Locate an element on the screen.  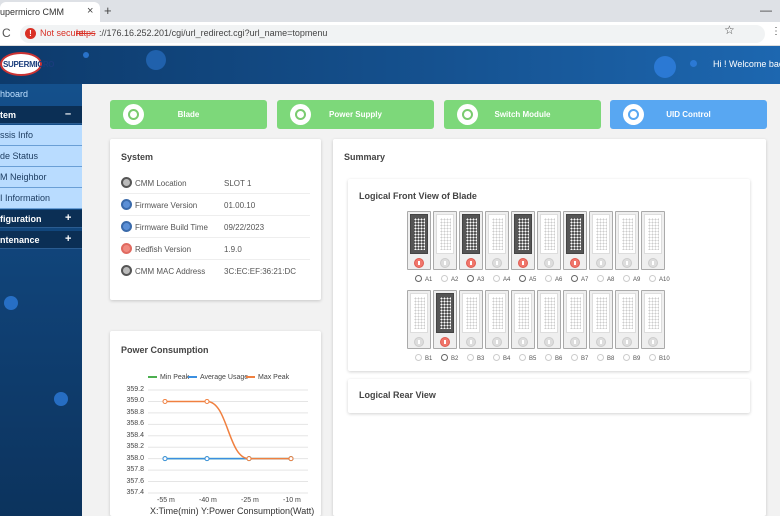
switch-module-button: Switch Module is located at coordinates (522, 114).